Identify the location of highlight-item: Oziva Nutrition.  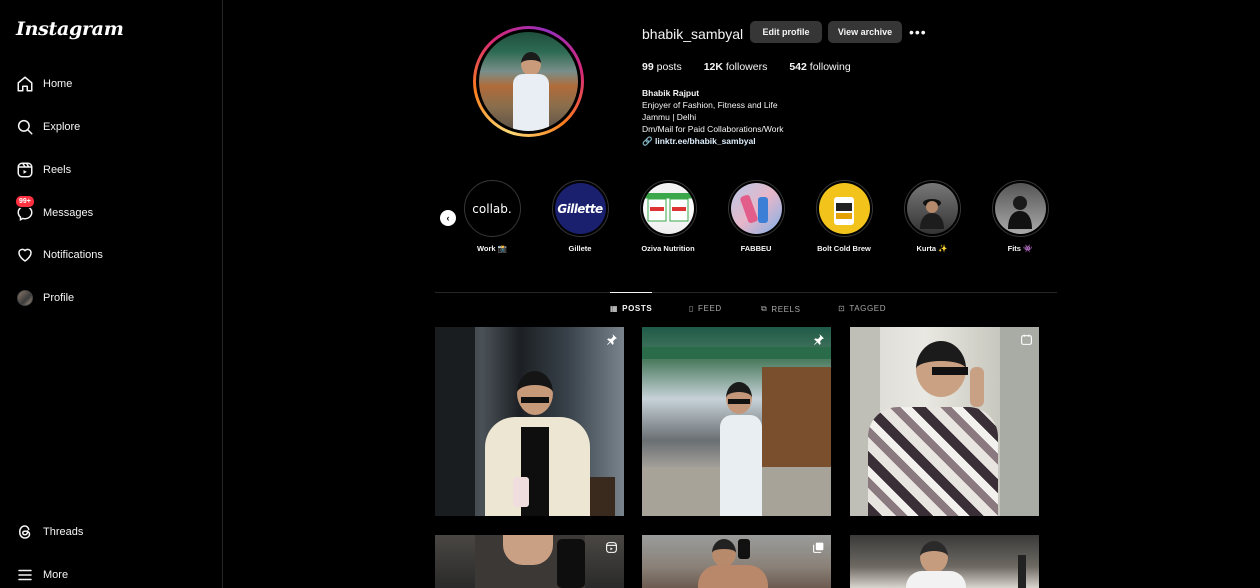
(668, 216).